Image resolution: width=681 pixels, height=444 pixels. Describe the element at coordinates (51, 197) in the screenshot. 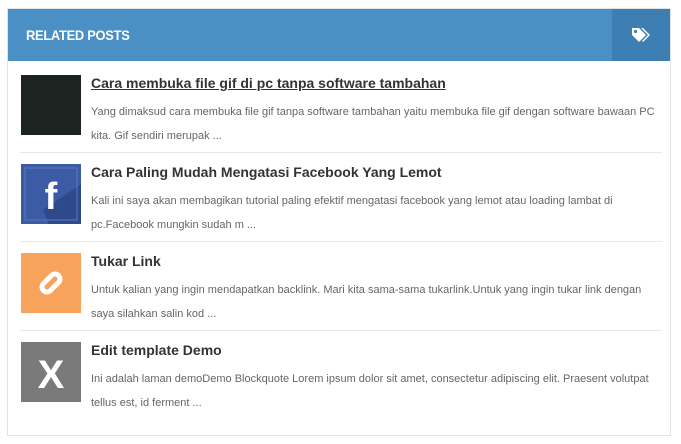

I see `facebook-letter: f` at that location.